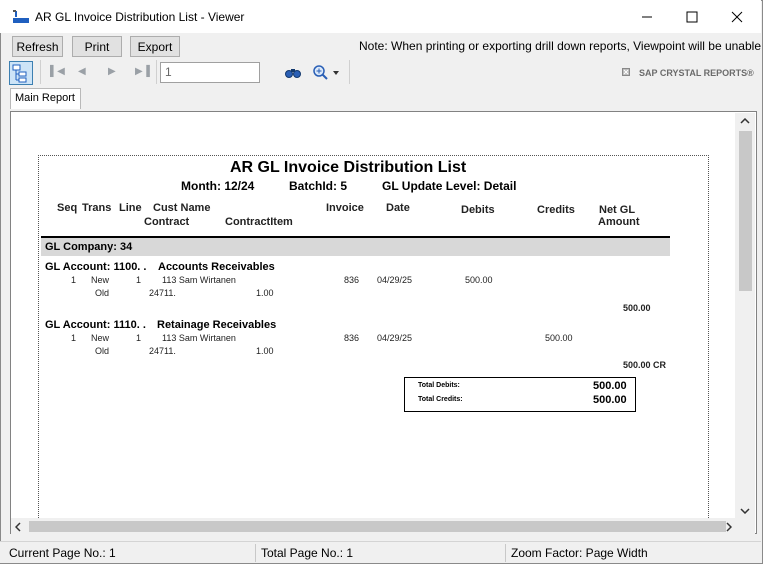  I want to click on print-button: Print, so click(97, 46).